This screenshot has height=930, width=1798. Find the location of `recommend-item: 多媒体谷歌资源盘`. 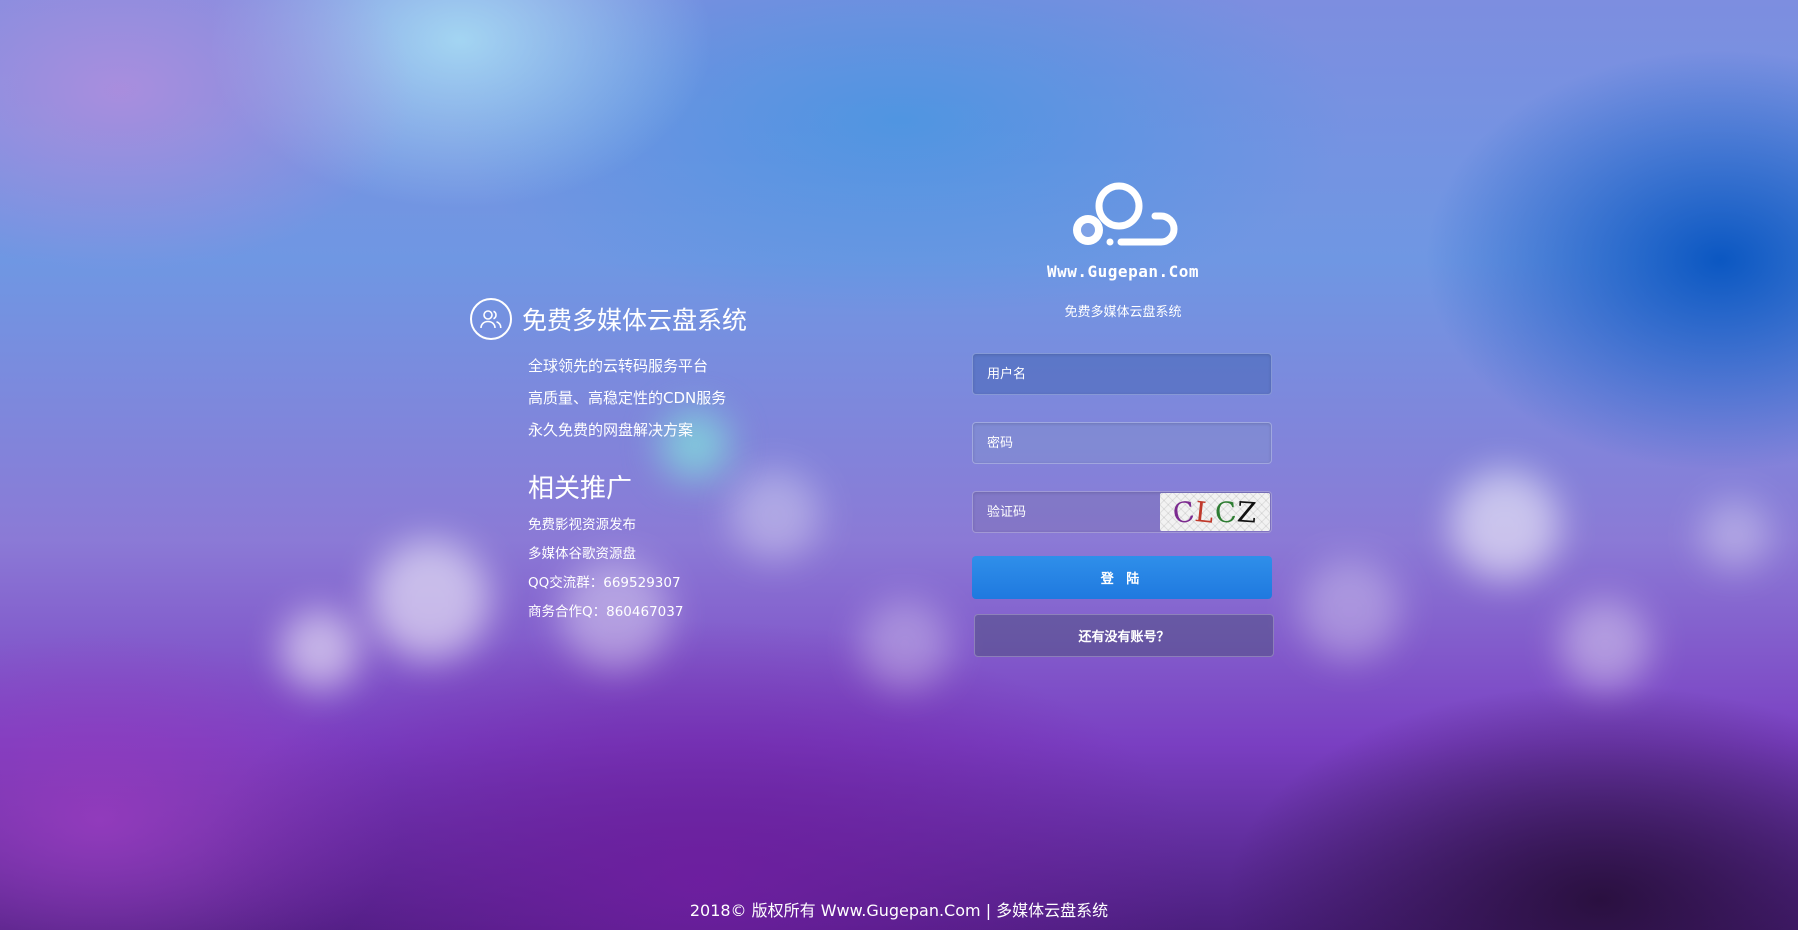

recommend-item: 多媒体谷歌资源盘 is located at coordinates (582, 554).